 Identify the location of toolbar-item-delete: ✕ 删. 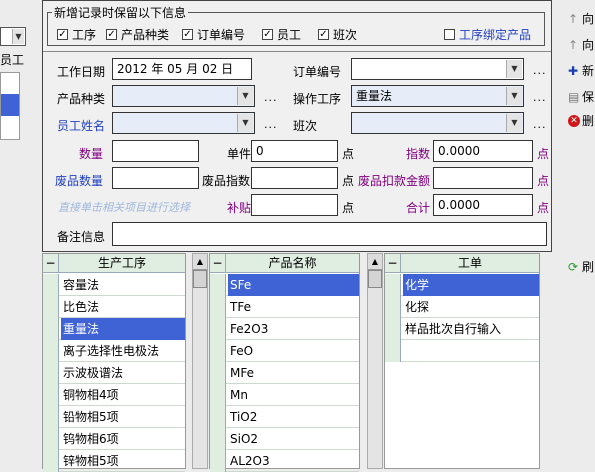
(581, 120).